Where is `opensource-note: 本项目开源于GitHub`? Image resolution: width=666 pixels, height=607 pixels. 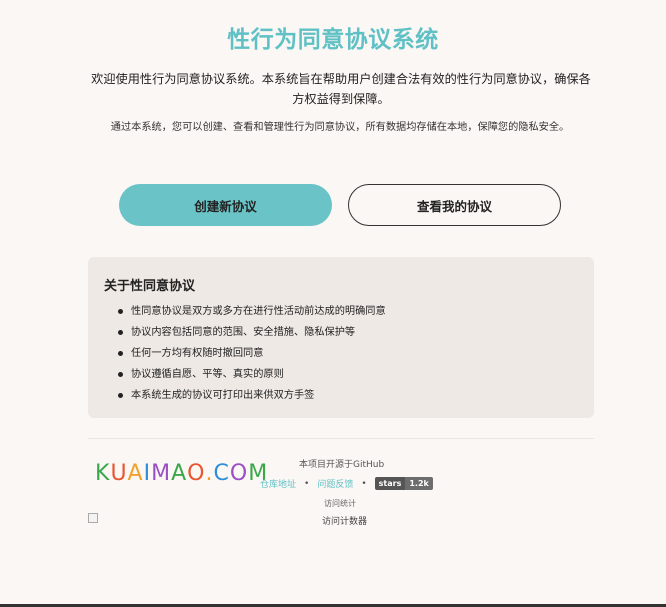 opensource-note: 本项目开源于GitHub is located at coordinates (342, 465).